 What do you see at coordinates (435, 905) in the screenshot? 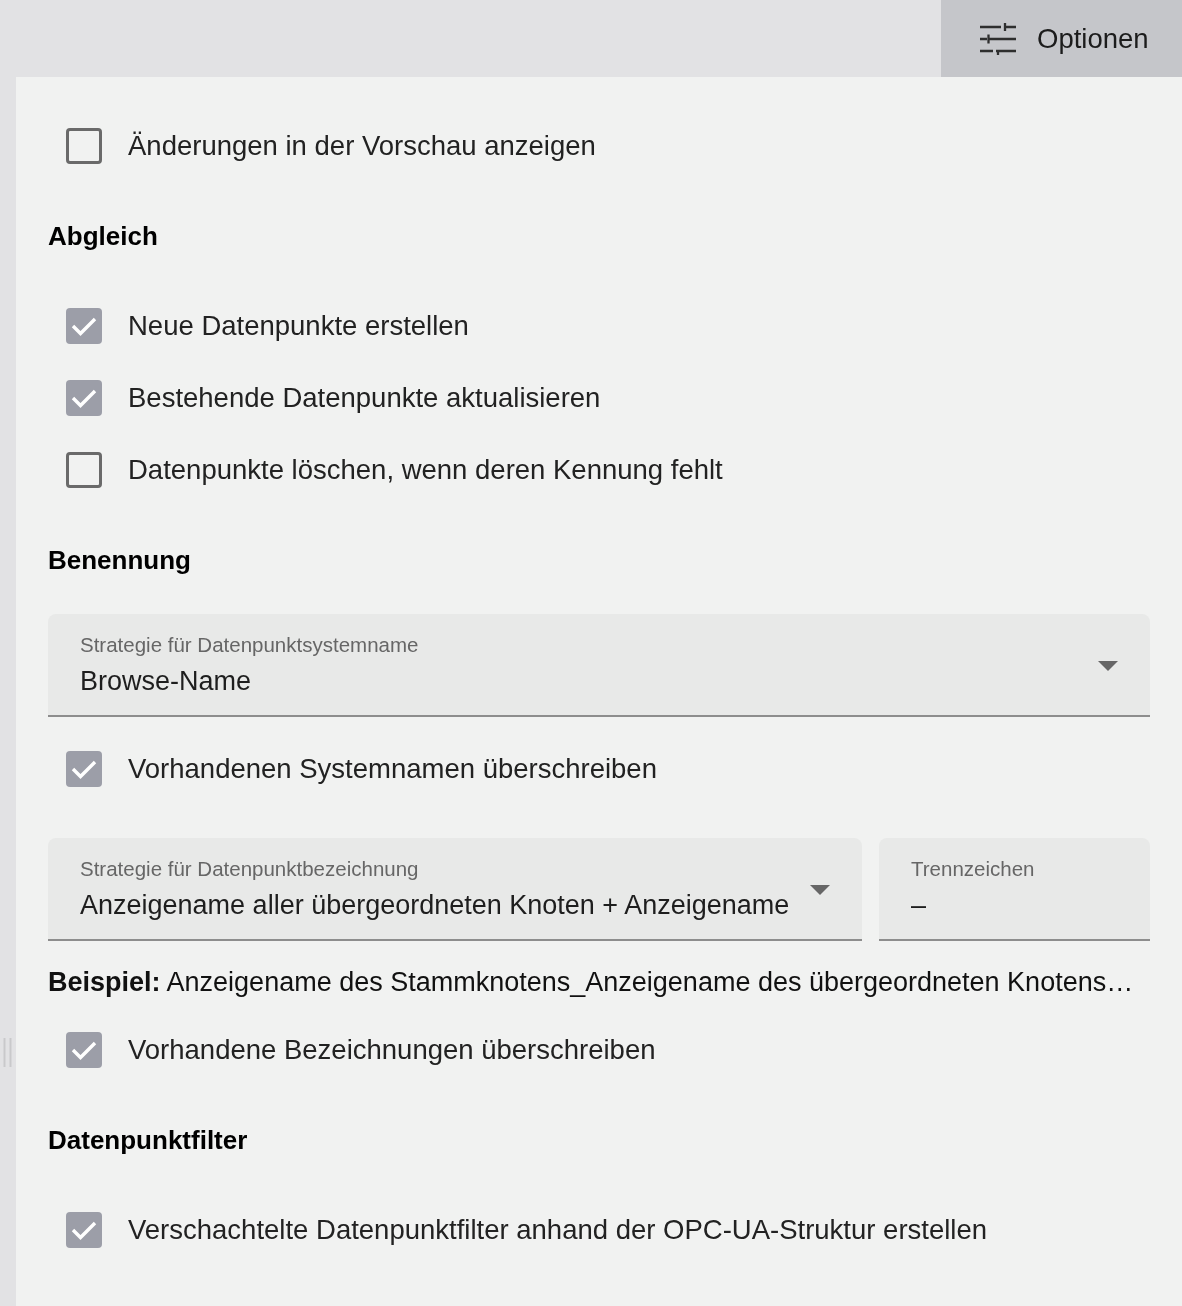
I see `field-value: Anzeigename aller übergeordneten Knoten + Anzeigename` at bounding box center [435, 905].